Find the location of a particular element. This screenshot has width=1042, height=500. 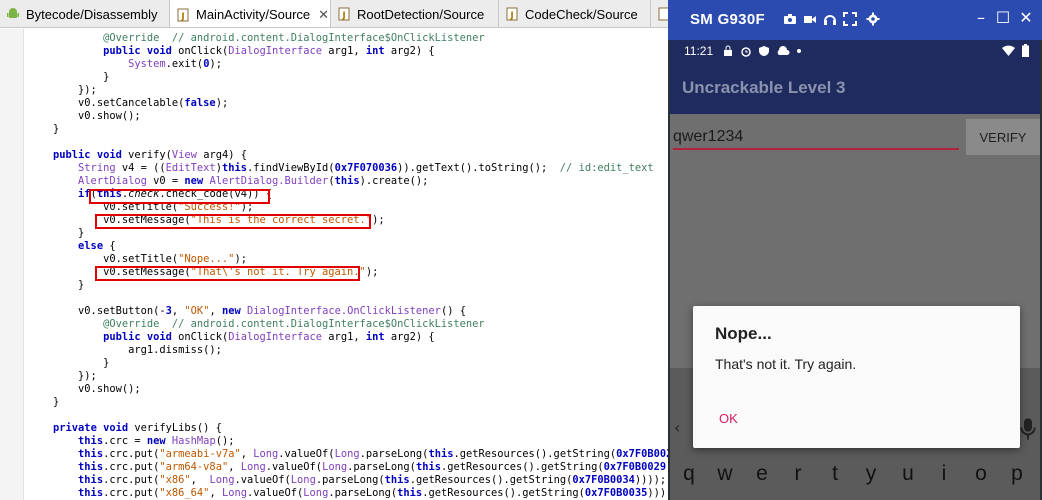

alert-dialog: Nope... That's not it. Try again. OK is located at coordinates (856, 377).